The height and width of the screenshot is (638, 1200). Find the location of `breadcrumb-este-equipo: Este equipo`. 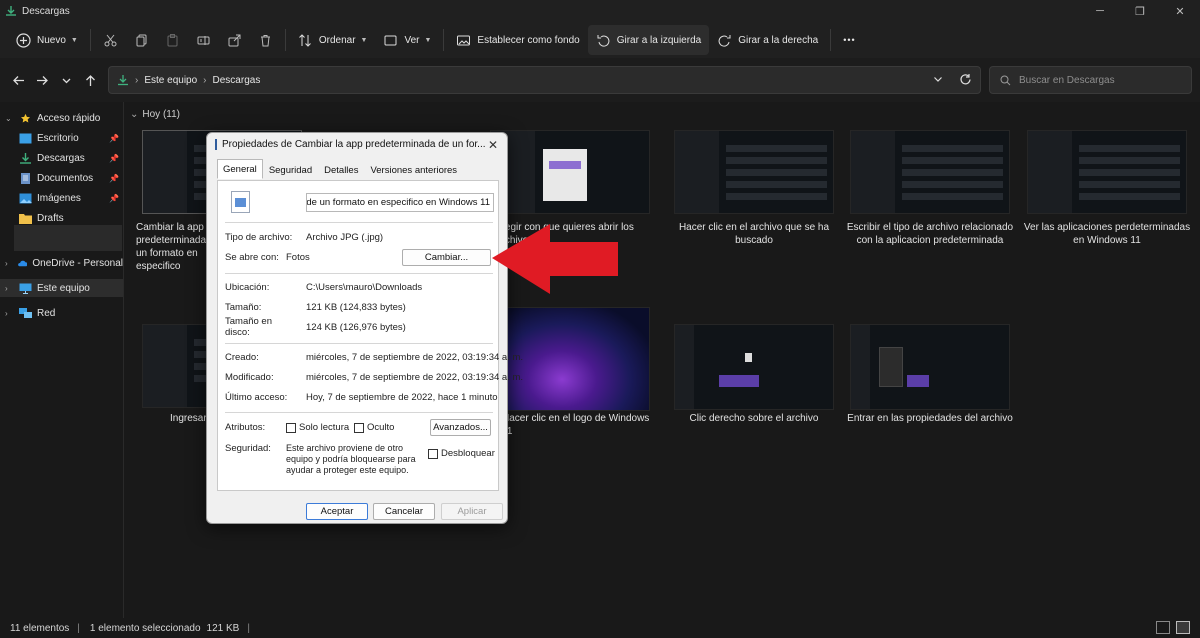

breadcrumb-este-equipo: Este equipo is located at coordinates (170, 80).